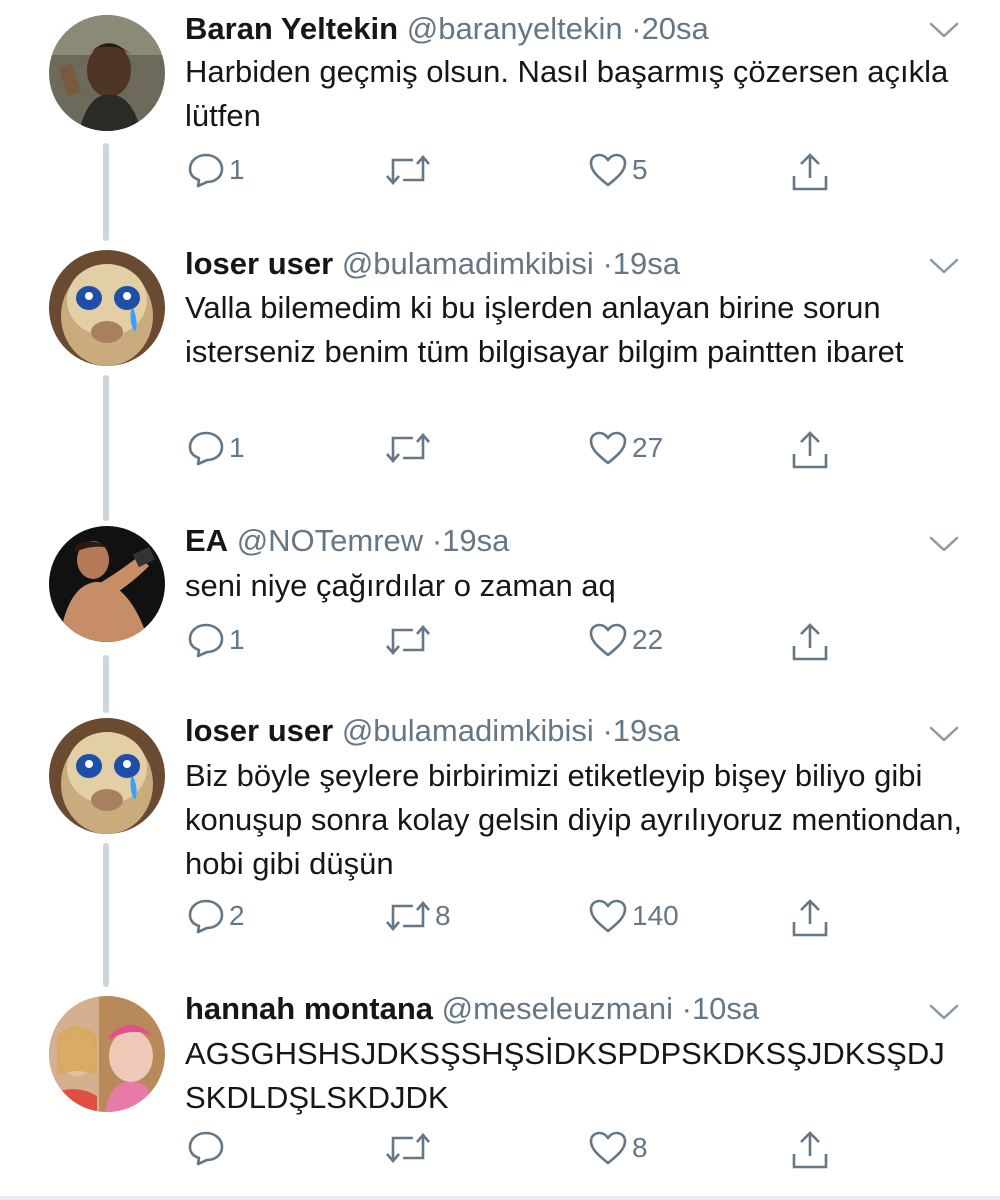 The width and height of the screenshot is (1000, 1200). I want to click on display-name: hannah montana, so click(309, 1008).